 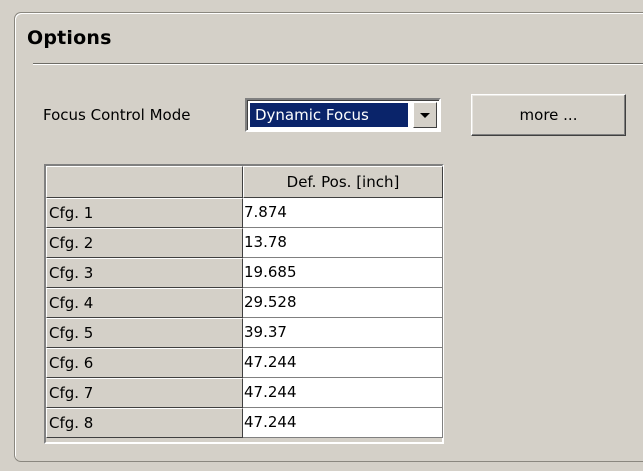 What do you see at coordinates (343, 243) in the screenshot?
I see `position-cell: 13.78` at bounding box center [343, 243].